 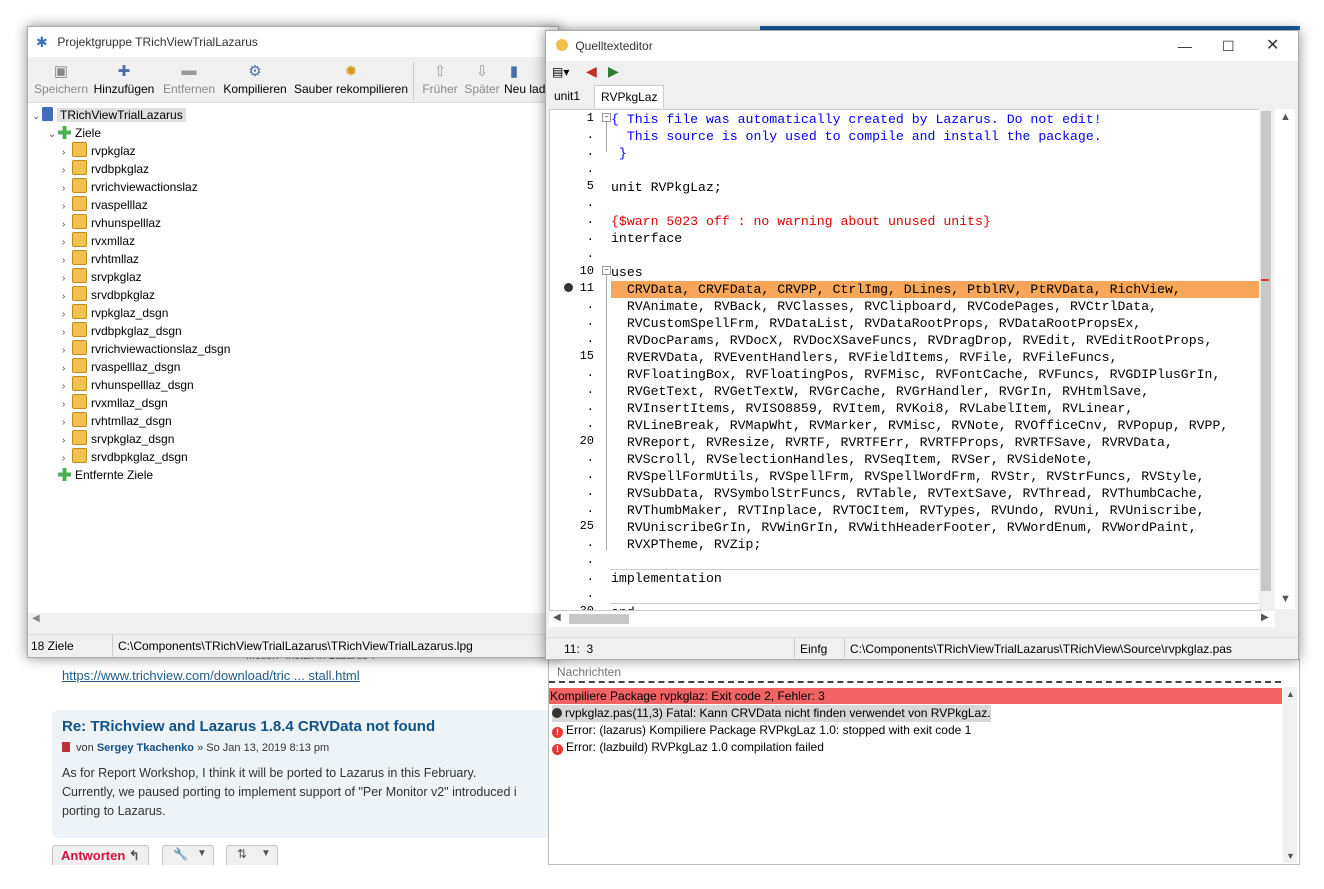 I want to click on post-icon, so click(x=66, y=747).